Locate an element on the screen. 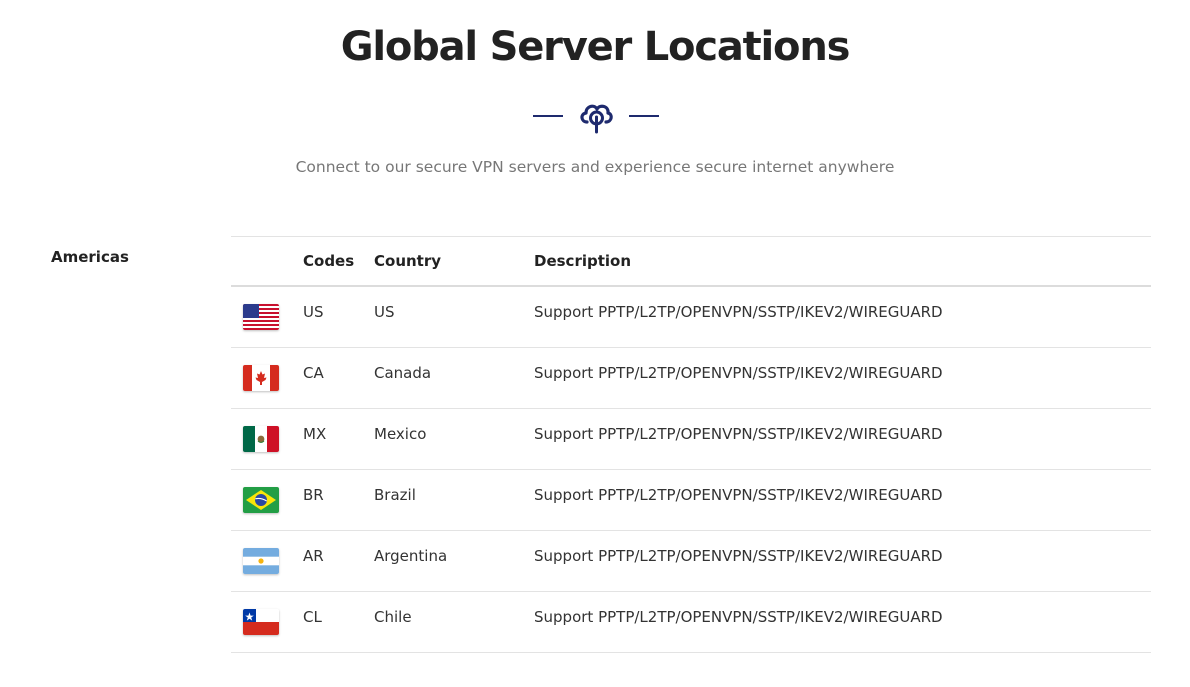 Image resolution: width=1190 pixels, height=687 pixels. row-country: Canada is located at coordinates (403, 373).